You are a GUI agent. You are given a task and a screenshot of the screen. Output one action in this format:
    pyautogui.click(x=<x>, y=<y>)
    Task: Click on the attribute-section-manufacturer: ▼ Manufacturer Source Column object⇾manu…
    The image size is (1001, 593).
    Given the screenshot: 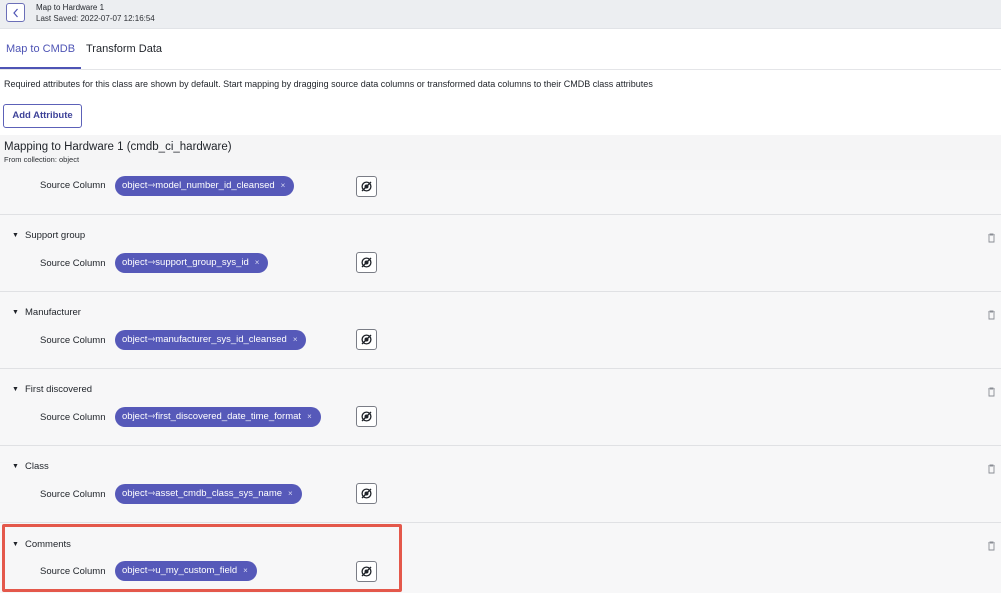 What is the action you would take?
    pyautogui.click(x=500, y=330)
    